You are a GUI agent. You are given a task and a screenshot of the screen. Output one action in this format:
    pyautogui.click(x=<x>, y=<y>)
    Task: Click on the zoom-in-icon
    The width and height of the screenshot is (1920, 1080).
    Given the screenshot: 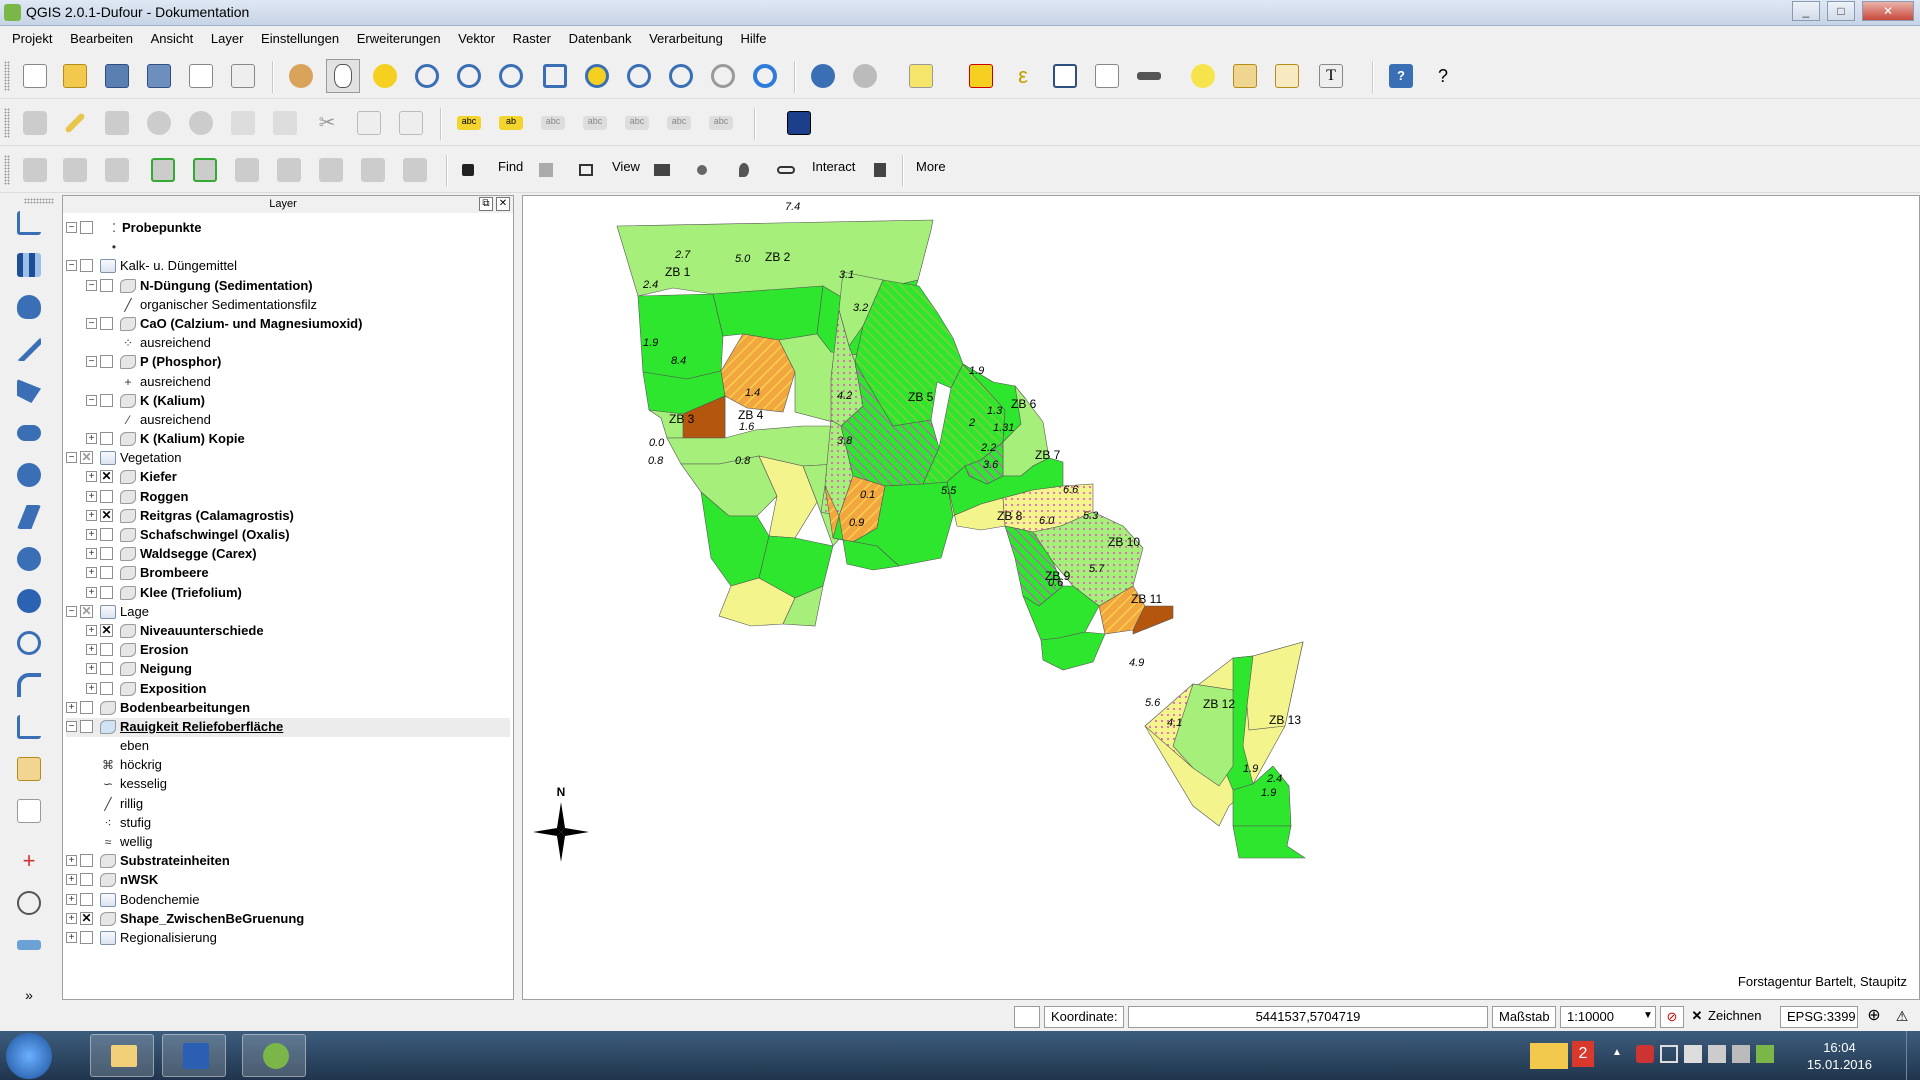 What is the action you would take?
    pyautogui.click(x=427, y=76)
    